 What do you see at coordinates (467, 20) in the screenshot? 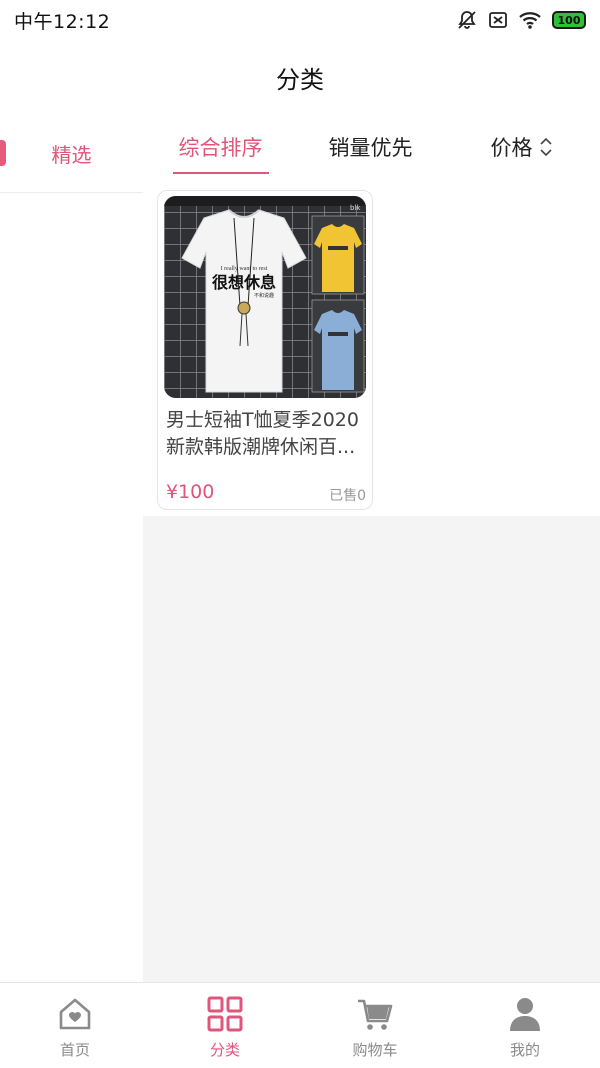
I see `mute-bell-icon` at bounding box center [467, 20].